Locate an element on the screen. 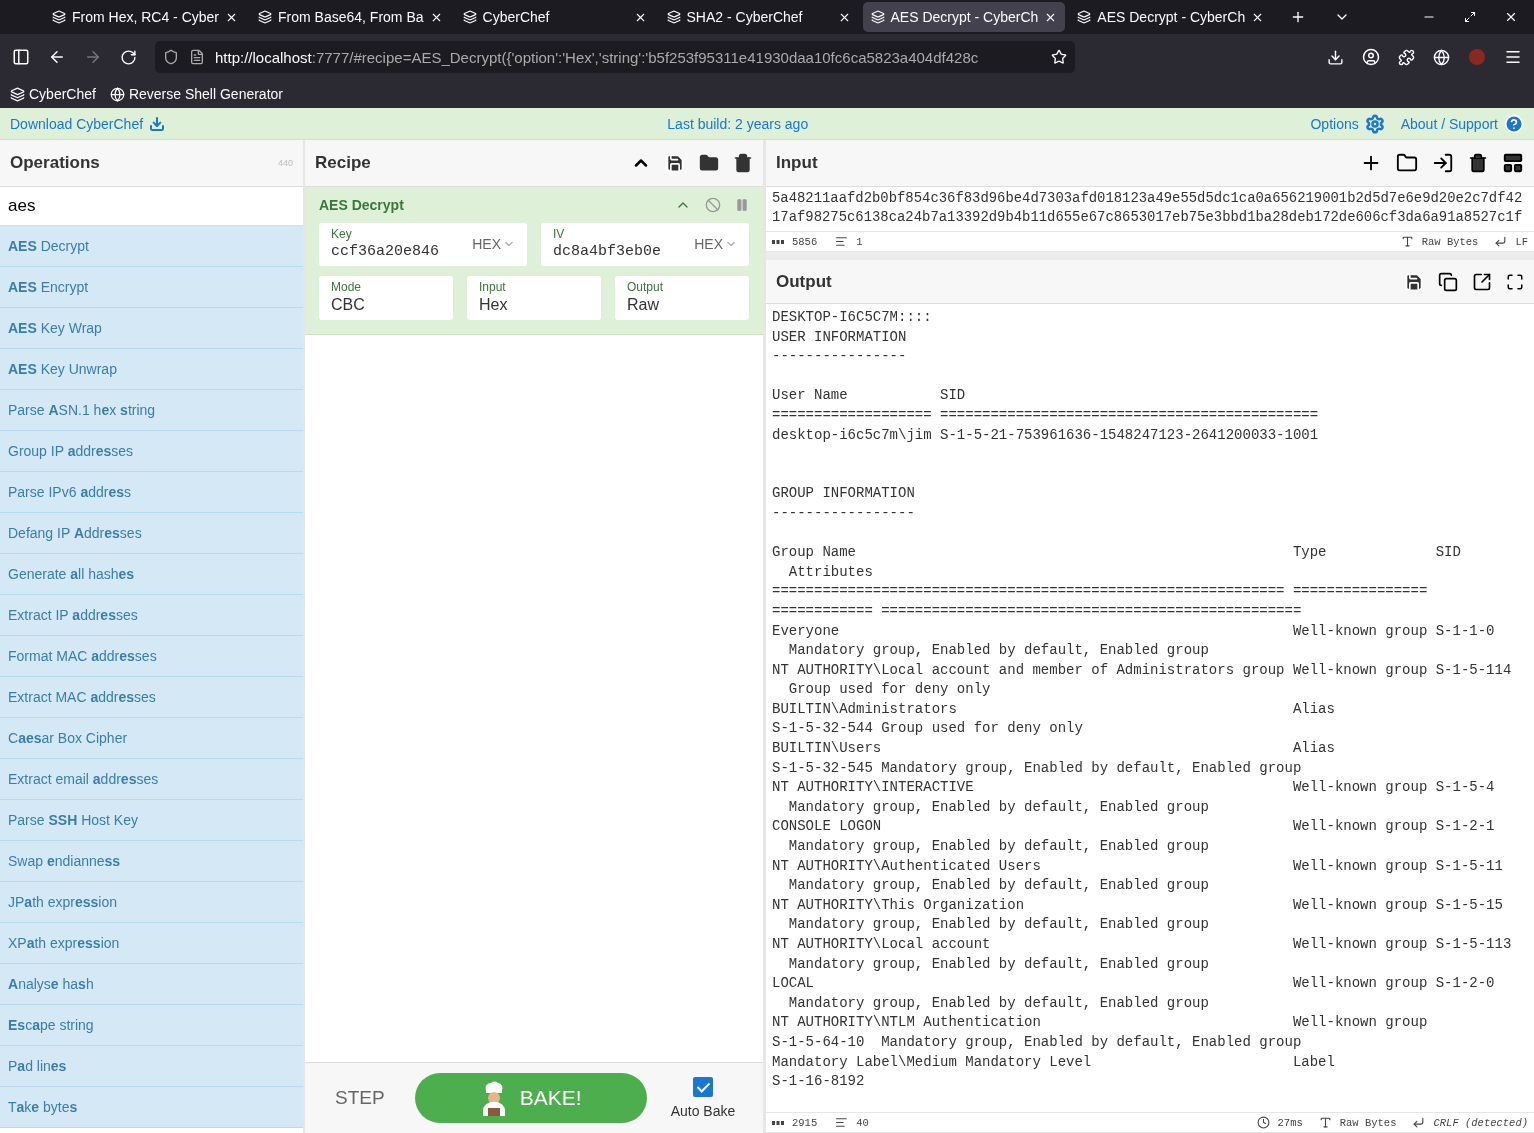  operation-item: Escape string is located at coordinates (51, 1025).